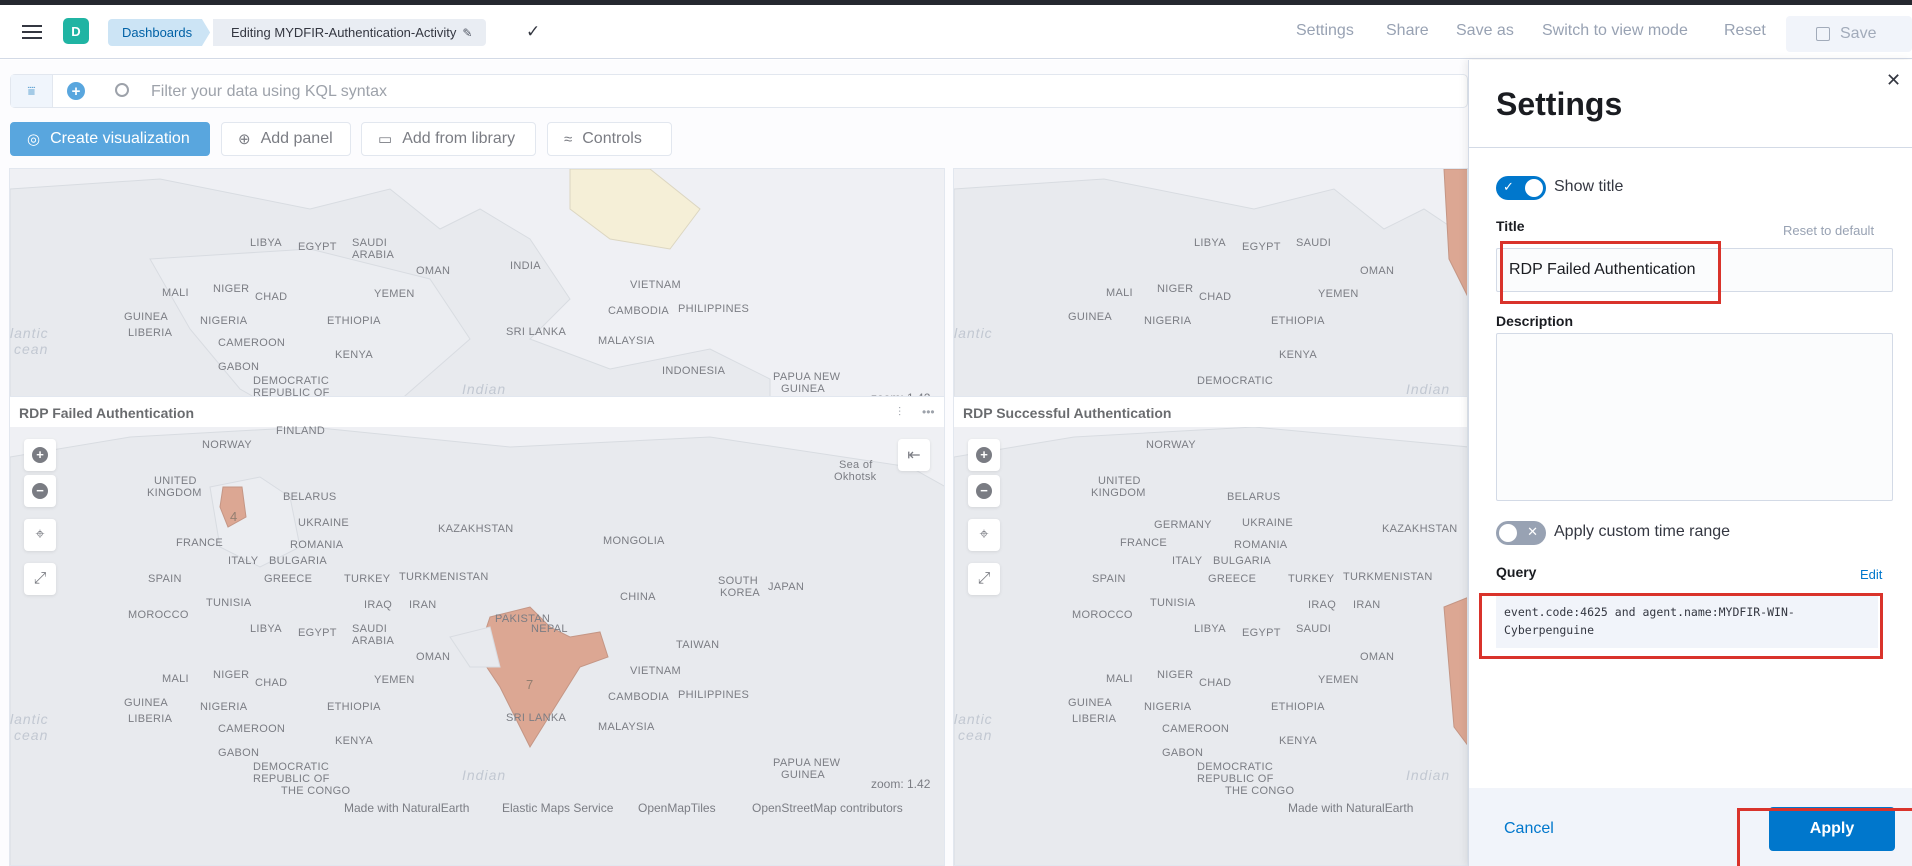 The width and height of the screenshot is (1912, 866). I want to click on title-field-label: Title, so click(1510, 226).